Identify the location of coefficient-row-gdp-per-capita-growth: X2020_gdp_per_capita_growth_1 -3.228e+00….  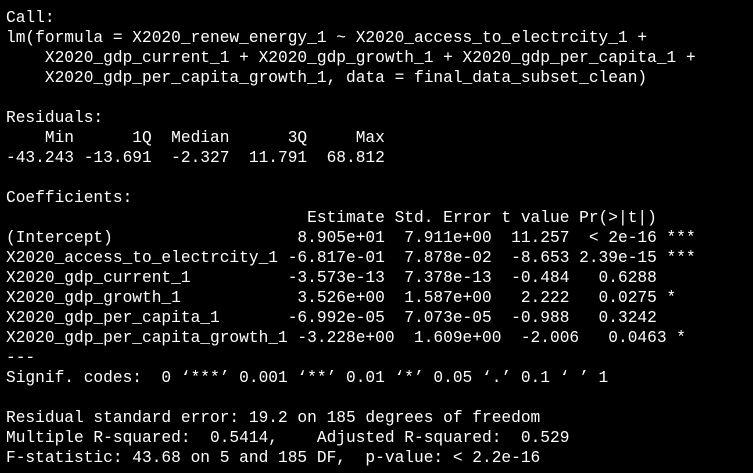
(356, 338).